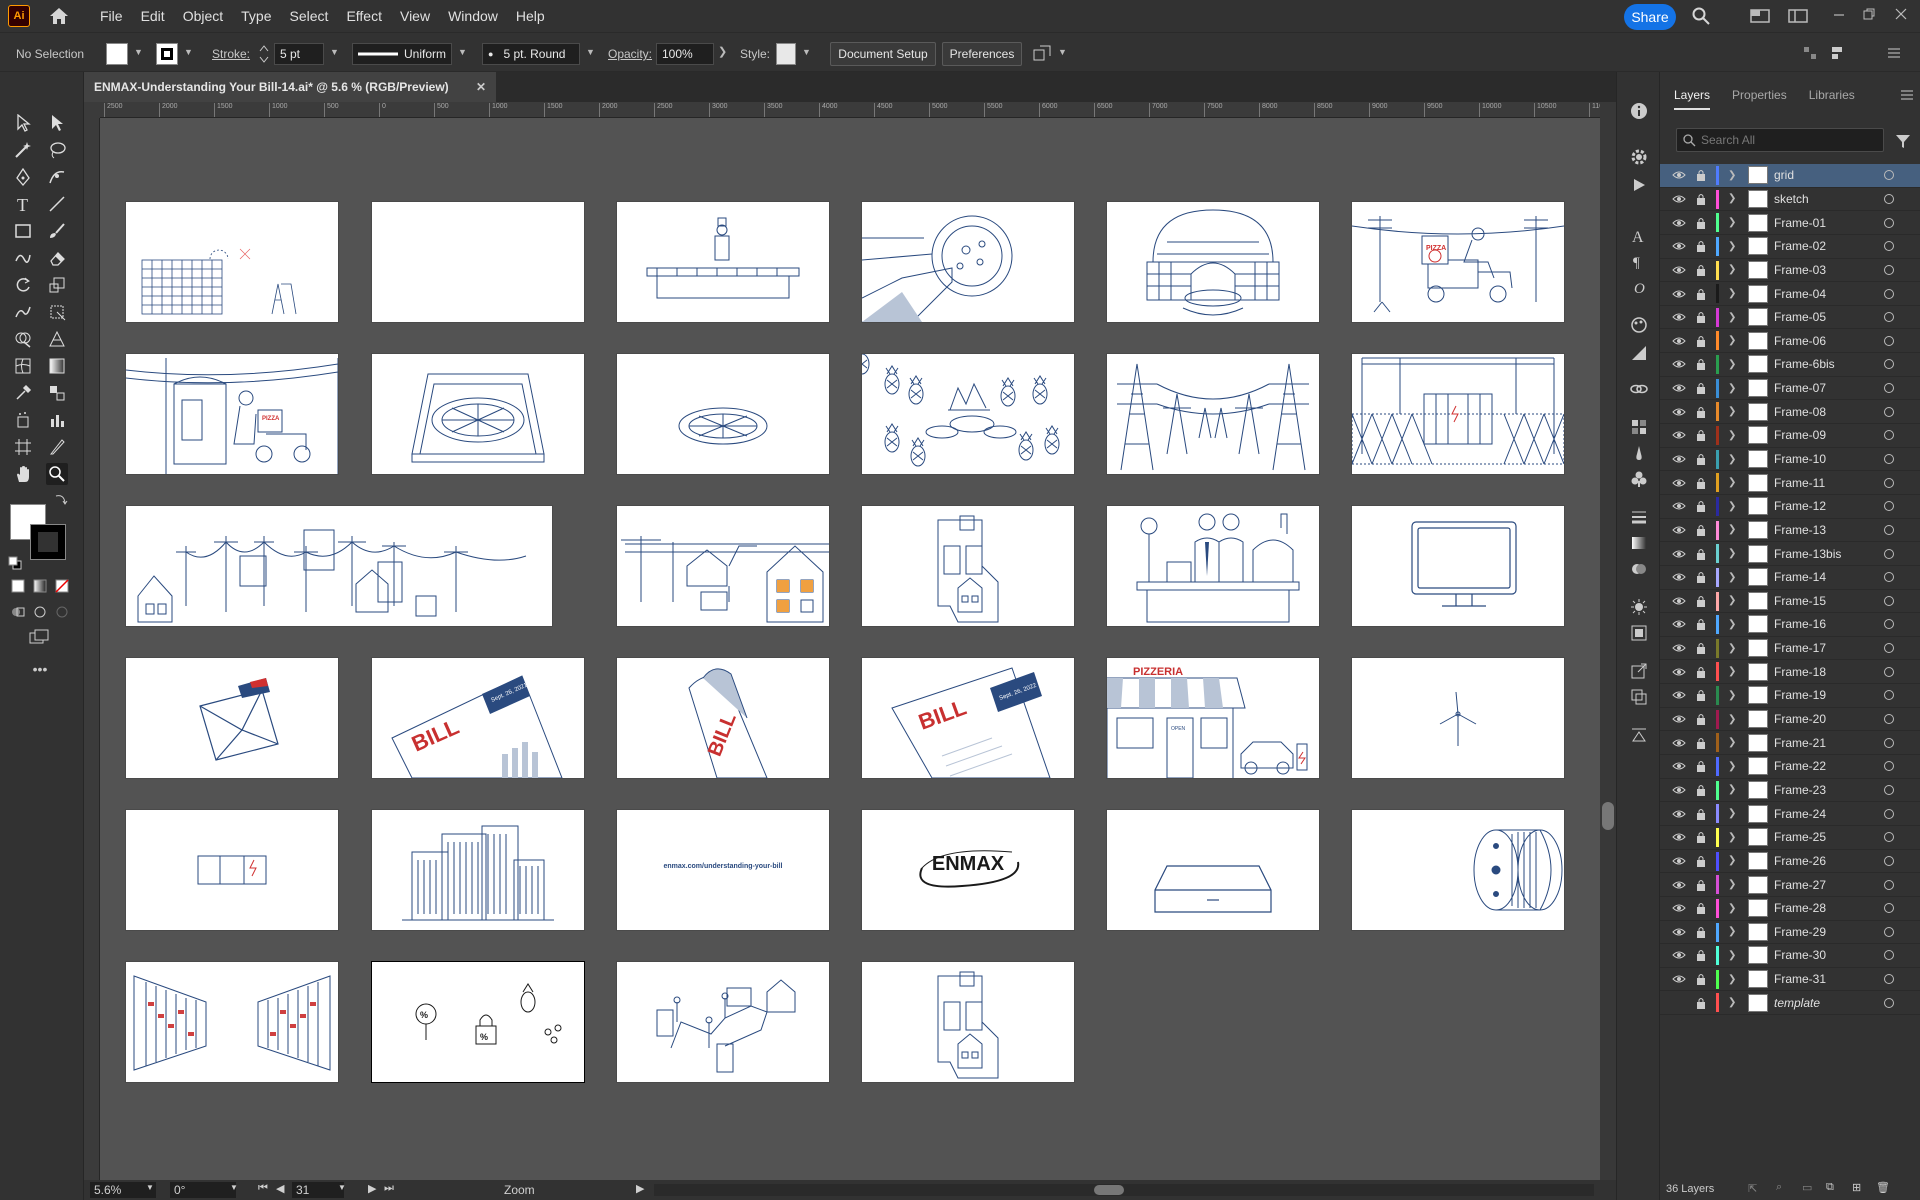 The height and width of the screenshot is (1200, 1920). I want to click on zoom-tool-icon, so click(57, 474).